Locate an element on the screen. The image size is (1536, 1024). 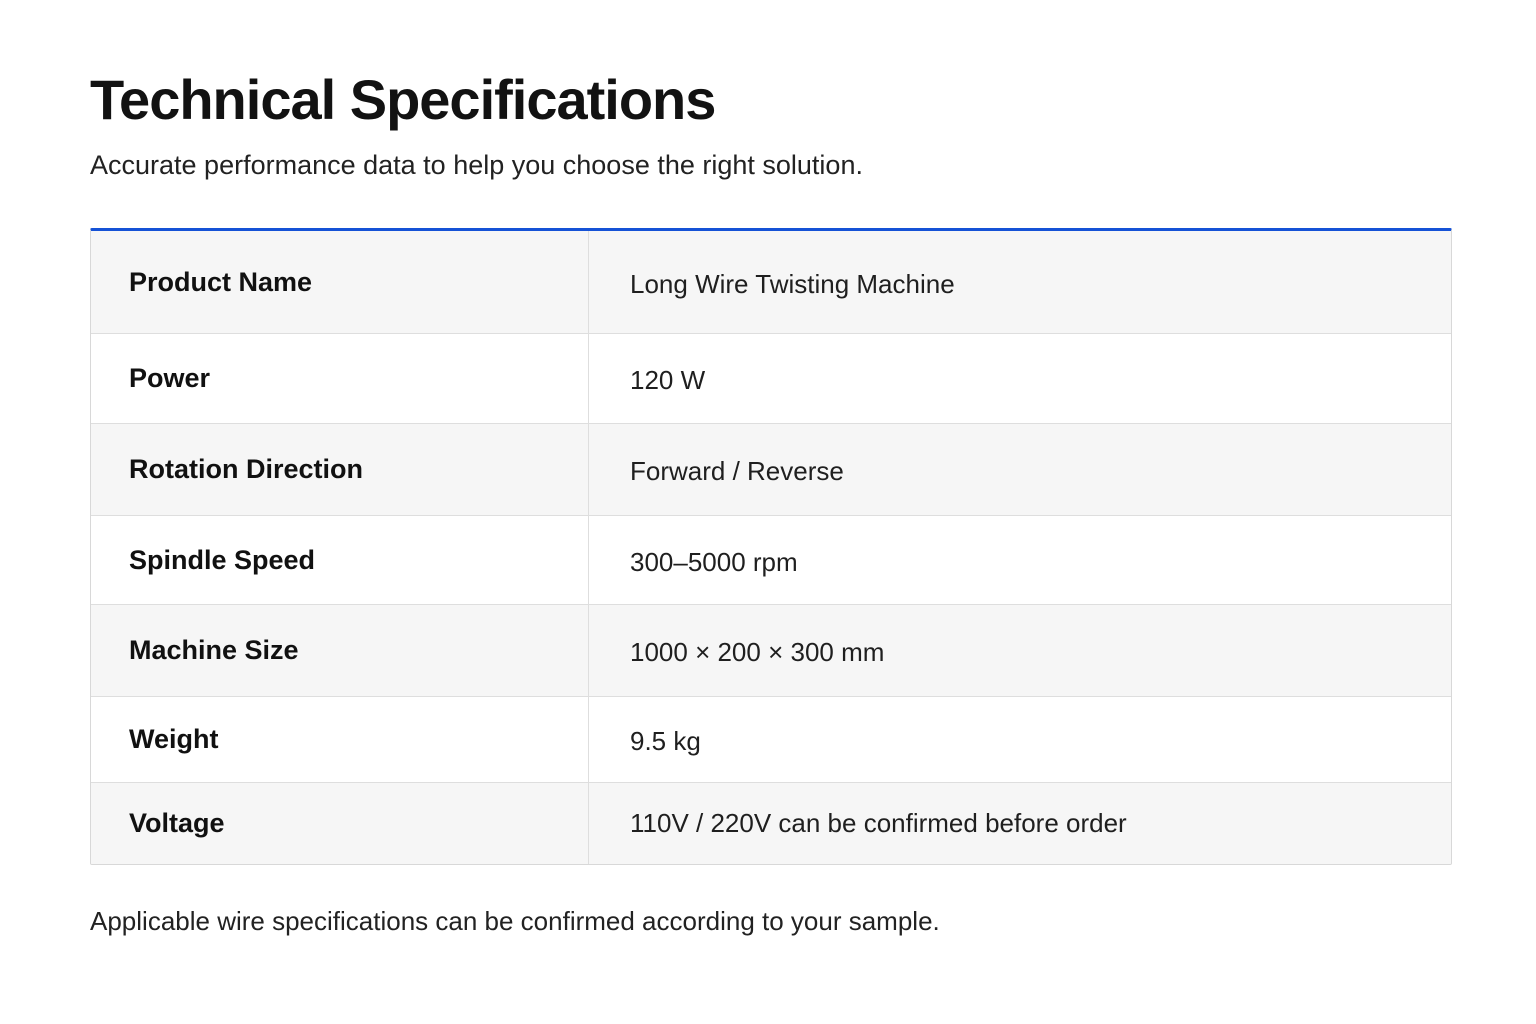
spec-label: Machine Size is located at coordinates (340, 650).